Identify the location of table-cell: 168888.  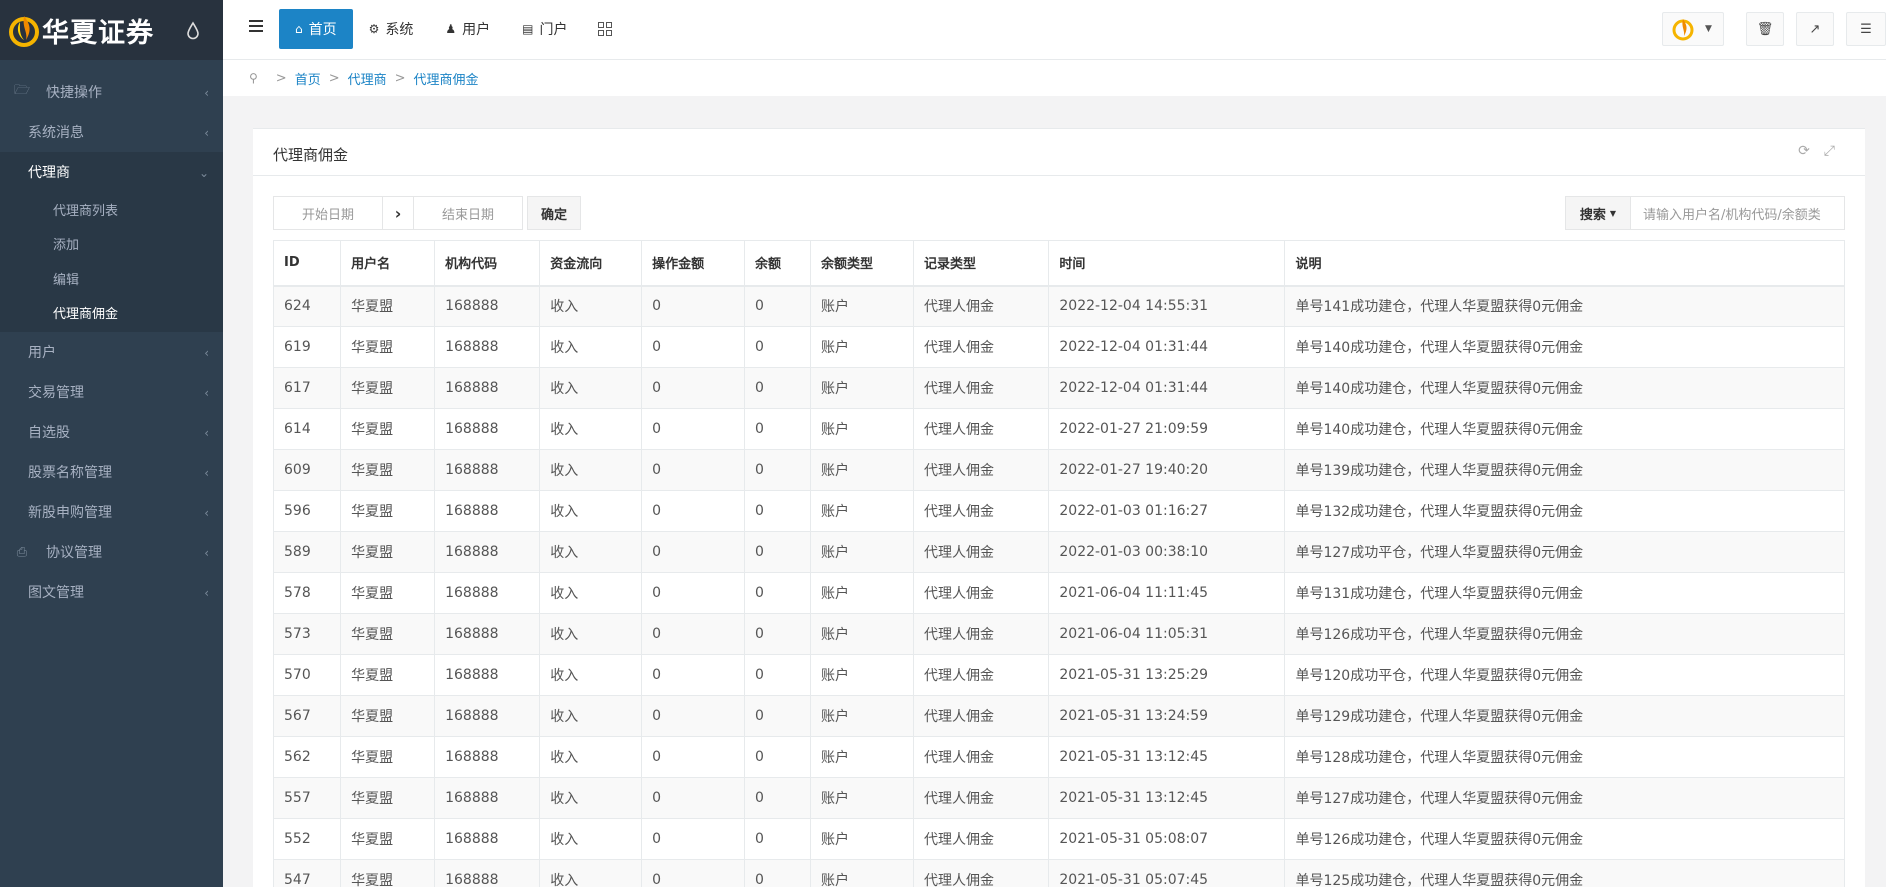
(487, 716).